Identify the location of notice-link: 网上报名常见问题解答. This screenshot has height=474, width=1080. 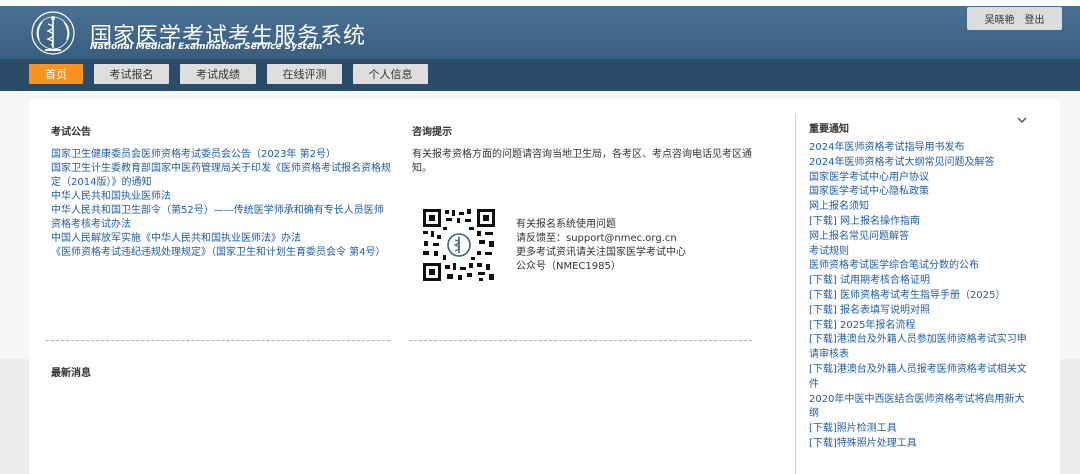
(920, 237).